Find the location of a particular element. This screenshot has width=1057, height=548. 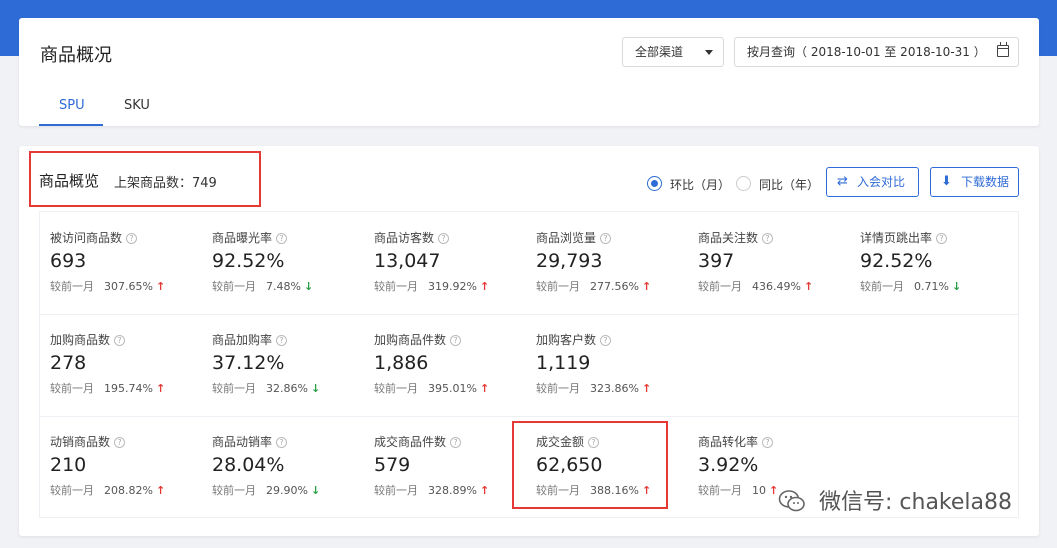

swap-icon: ⇄ is located at coordinates (842, 181).